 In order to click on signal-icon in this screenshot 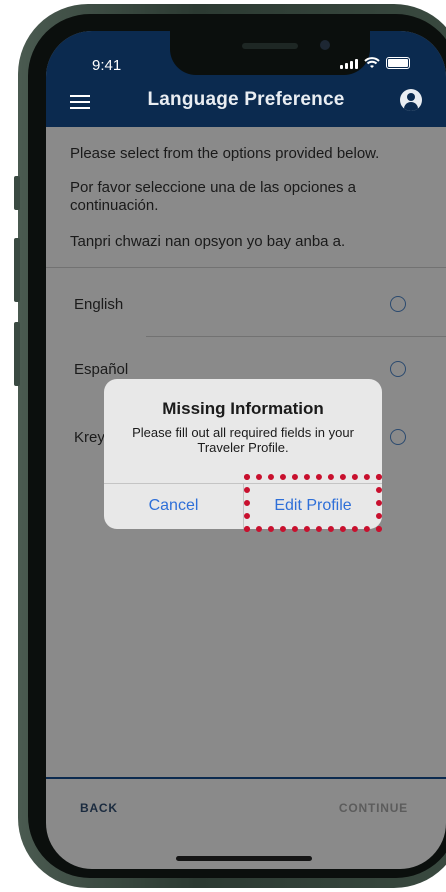, I will do `click(349, 64)`.